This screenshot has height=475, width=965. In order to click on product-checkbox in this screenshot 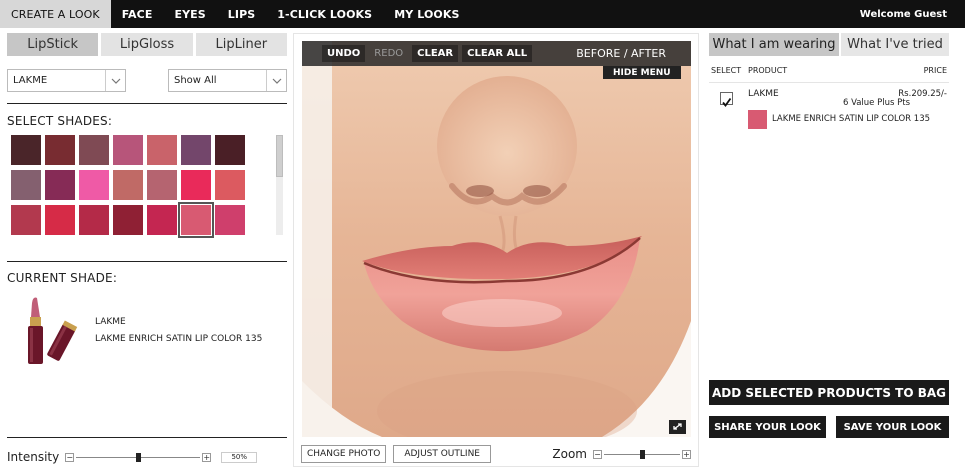, I will do `click(726, 99)`.